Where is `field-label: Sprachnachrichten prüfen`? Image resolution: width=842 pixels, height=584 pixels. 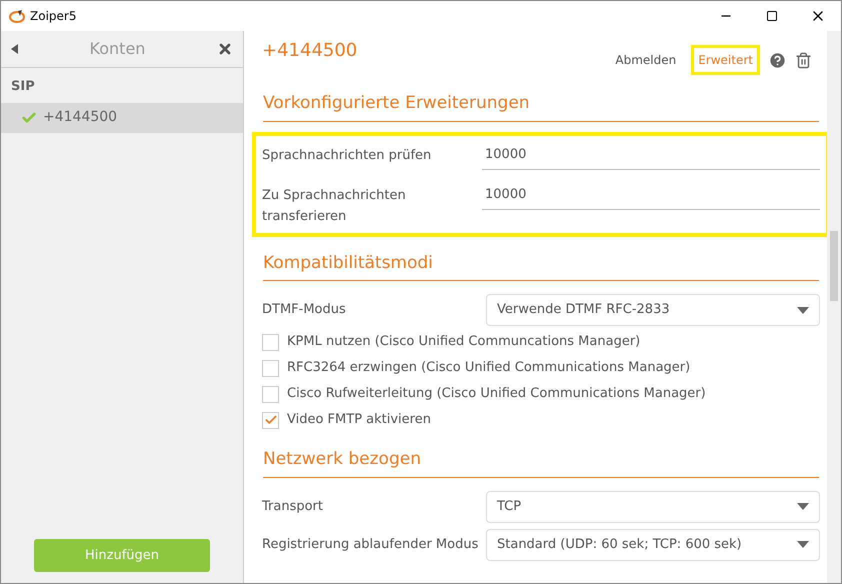 field-label: Sprachnachrichten prüfen is located at coordinates (347, 155).